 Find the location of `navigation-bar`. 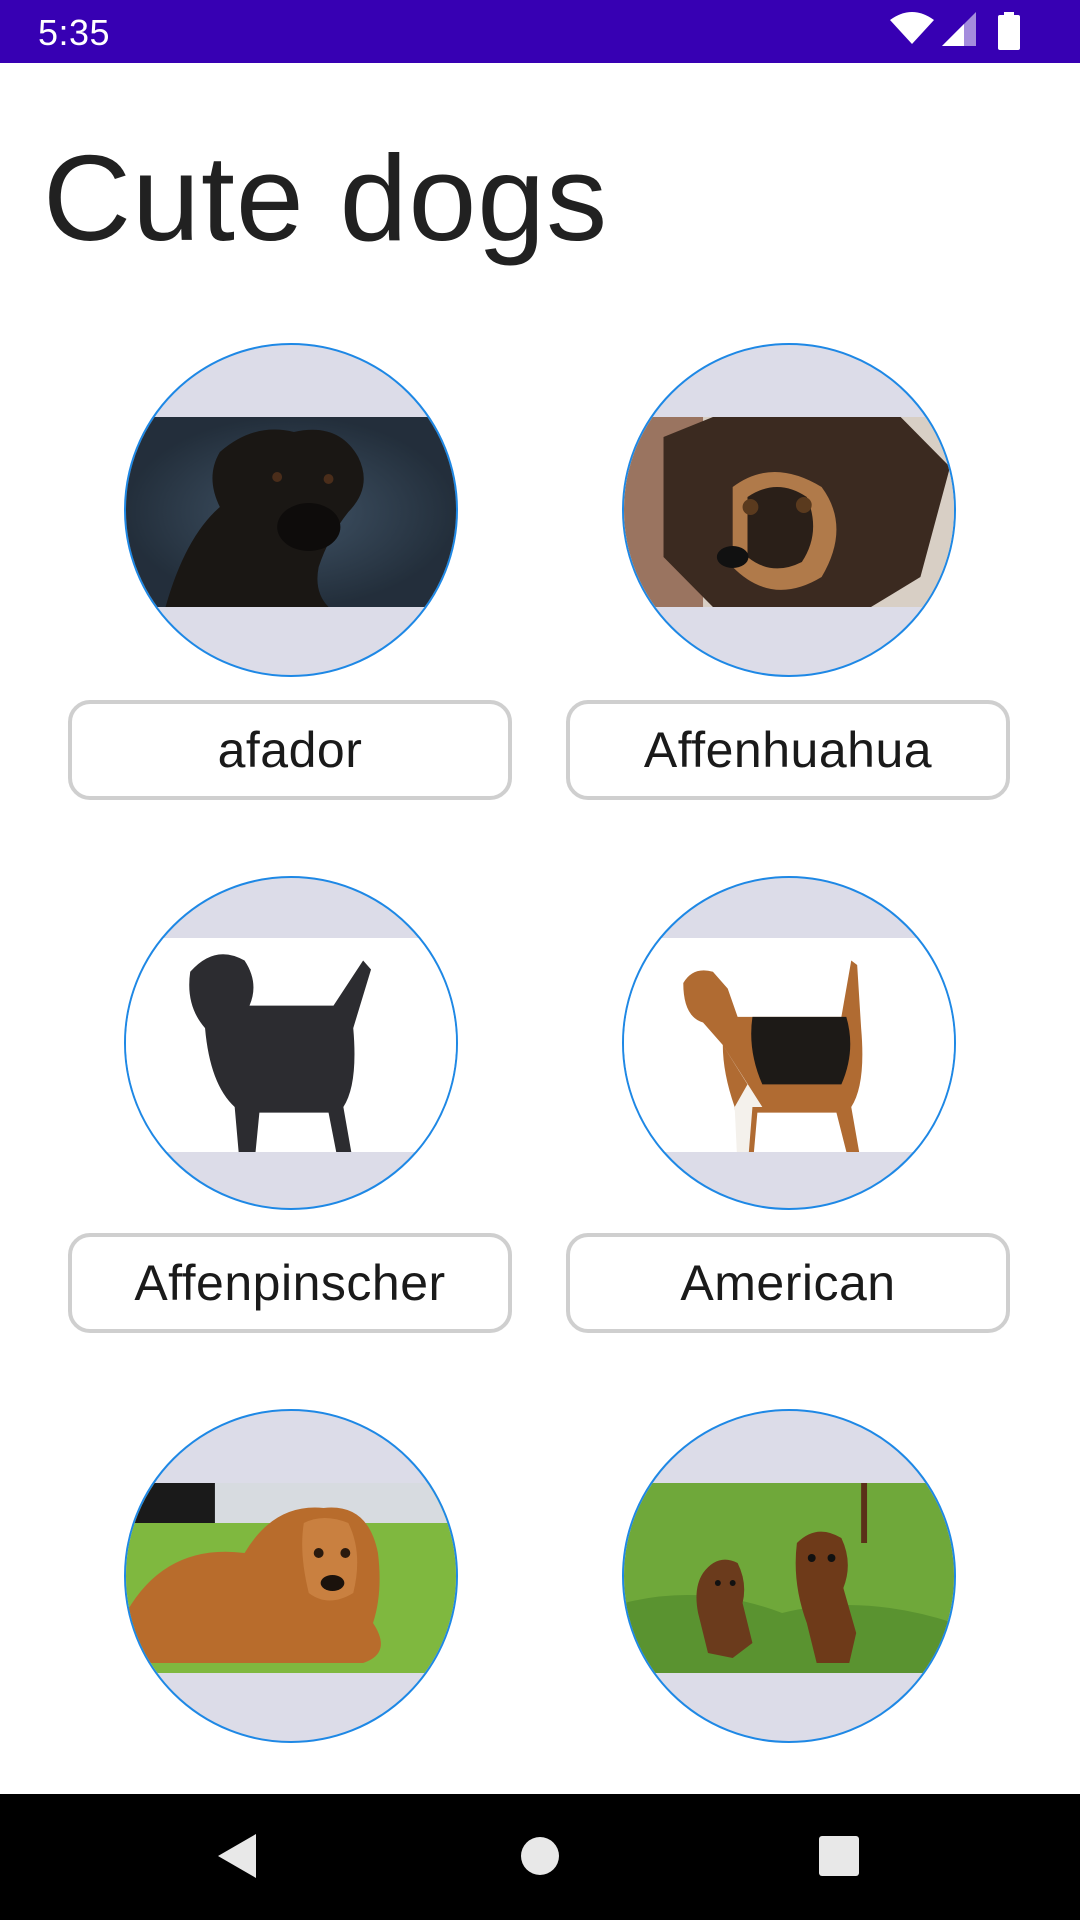

navigation-bar is located at coordinates (540, 1857).